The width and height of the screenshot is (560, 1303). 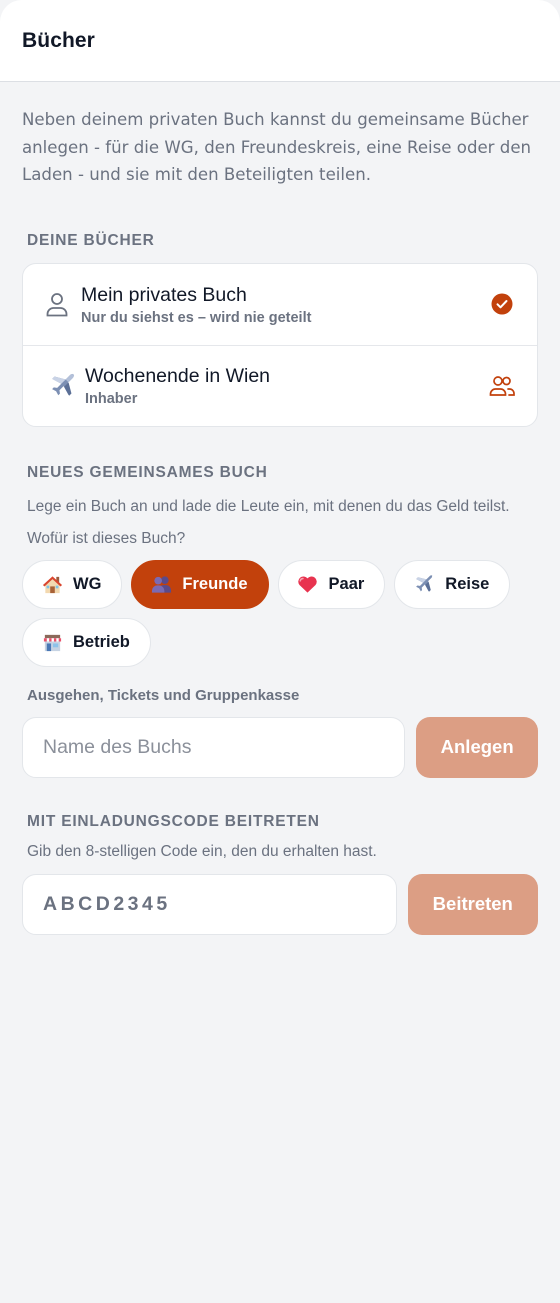 I want to click on book-name-input, so click(x=214, y=747).